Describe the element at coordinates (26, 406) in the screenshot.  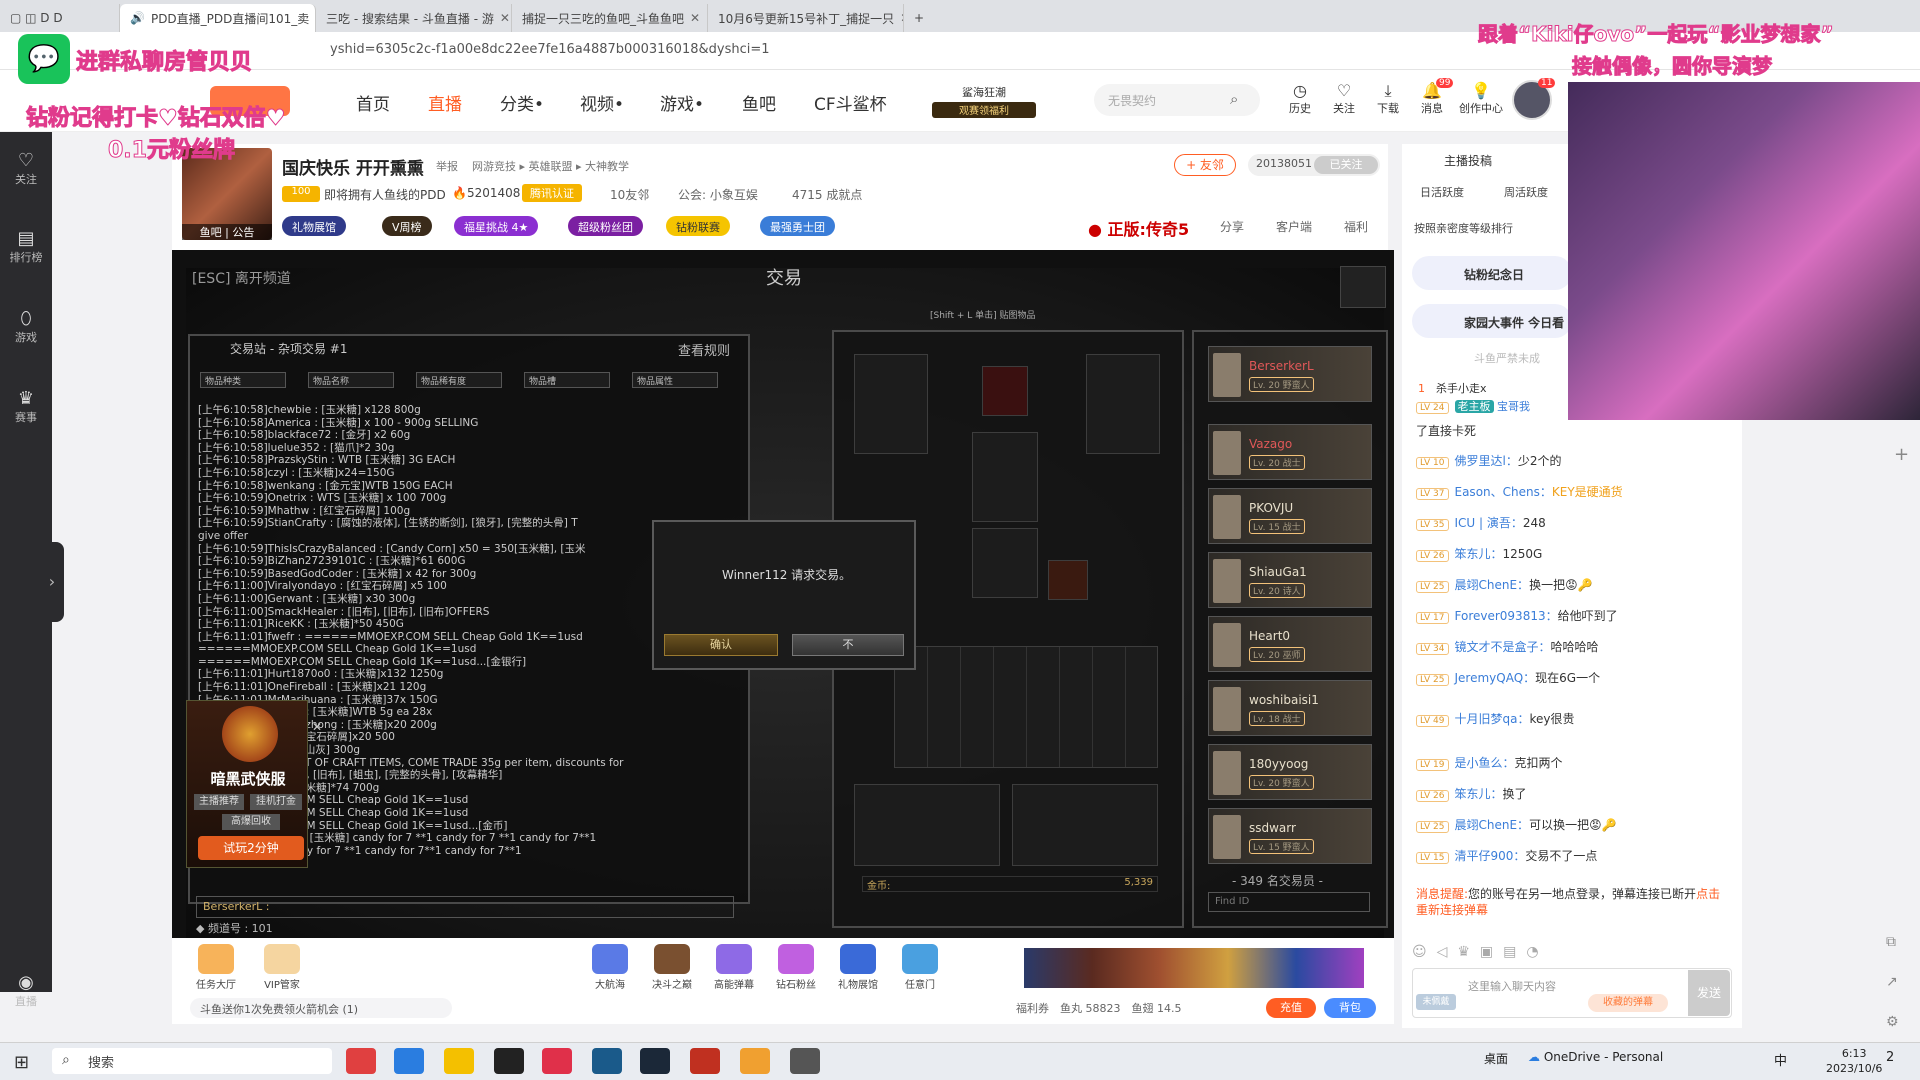
I see `sidebar-item-events: ♛ 赛事` at that location.